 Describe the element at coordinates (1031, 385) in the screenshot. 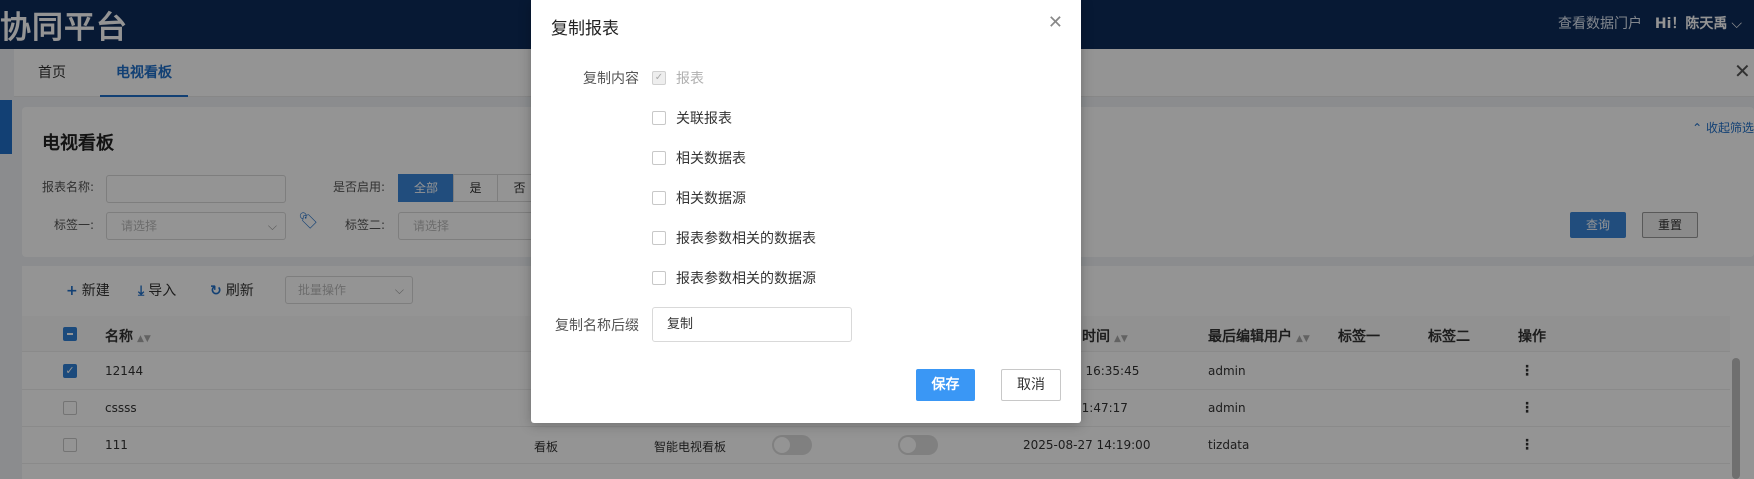

I see `cancel-button: 取消` at that location.